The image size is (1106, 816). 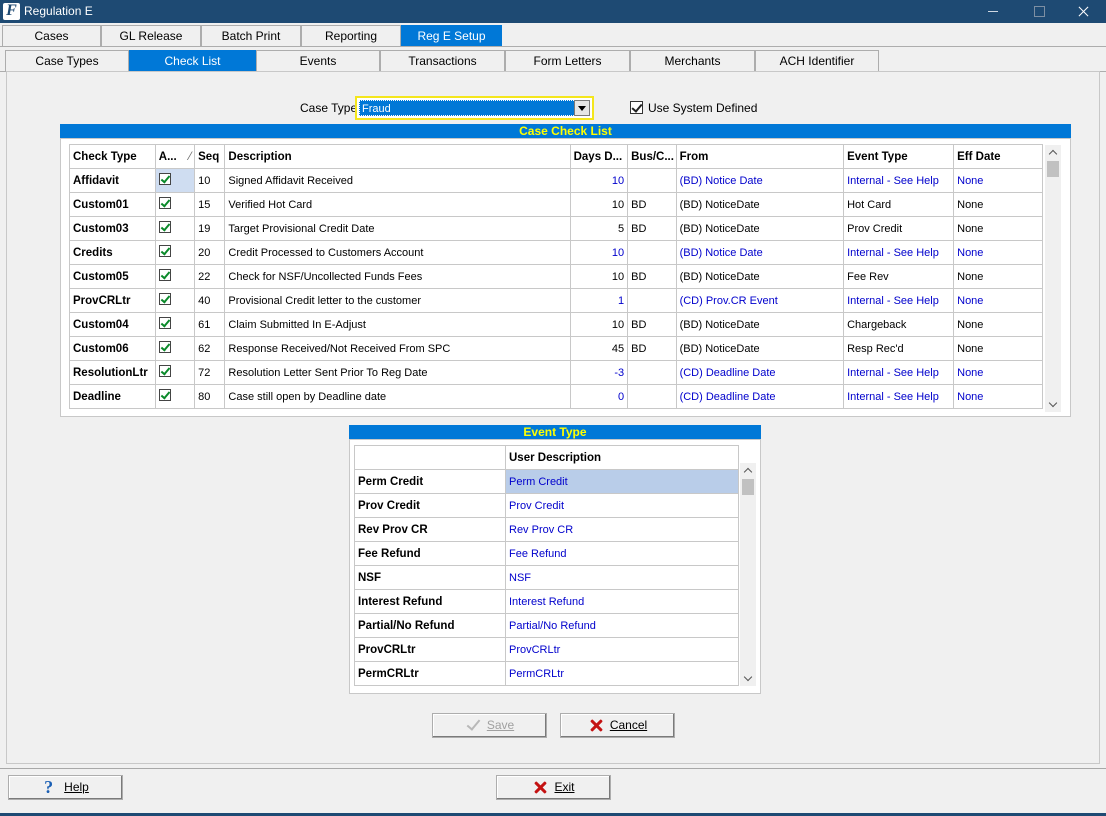 What do you see at coordinates (210, 252) in the screenshot?
I see `seq-cell: 20` at bounding box center [210, 252].